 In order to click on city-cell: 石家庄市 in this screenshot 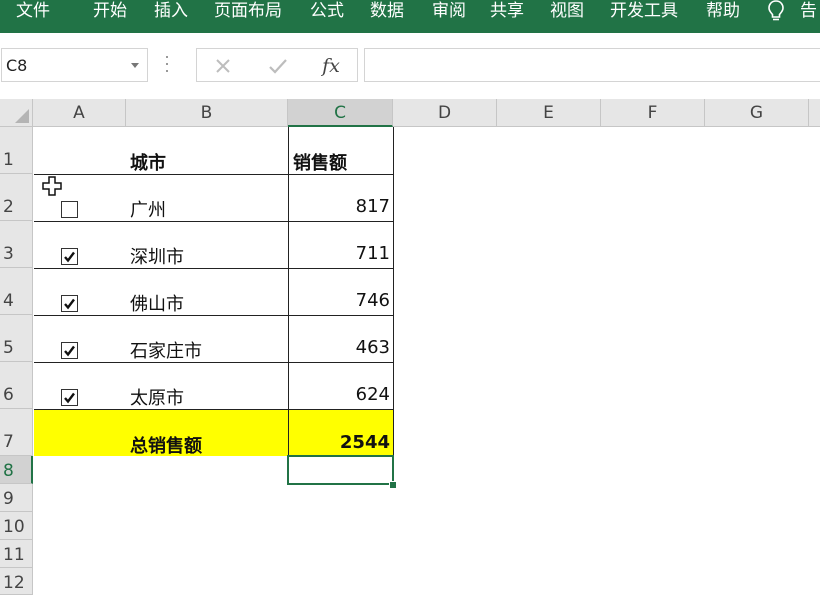, I will do `click(205, 349)`.